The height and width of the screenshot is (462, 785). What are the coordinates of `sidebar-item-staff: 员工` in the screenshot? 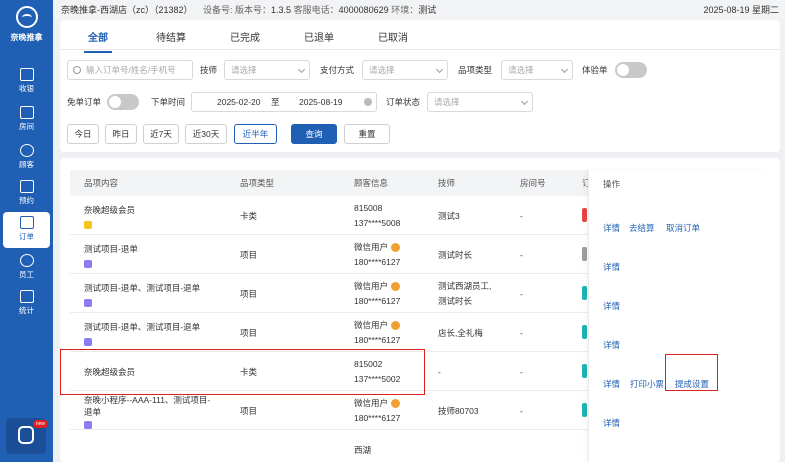 It's located at (26, 268).